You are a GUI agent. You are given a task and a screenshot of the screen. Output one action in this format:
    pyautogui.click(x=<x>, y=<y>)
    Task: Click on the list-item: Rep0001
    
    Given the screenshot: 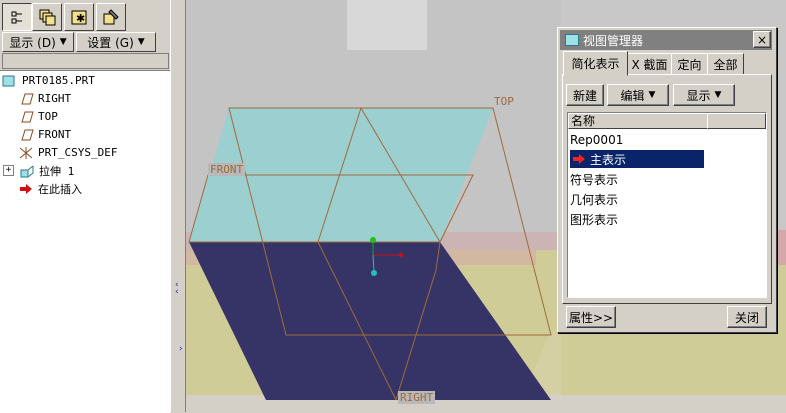 What is the action you would take?
    pyautogui.click(x=596, y=140)
    